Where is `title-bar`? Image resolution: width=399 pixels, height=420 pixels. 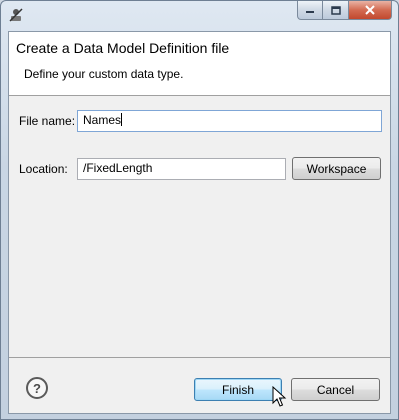 title-bar is located at coordinates (199, 16).